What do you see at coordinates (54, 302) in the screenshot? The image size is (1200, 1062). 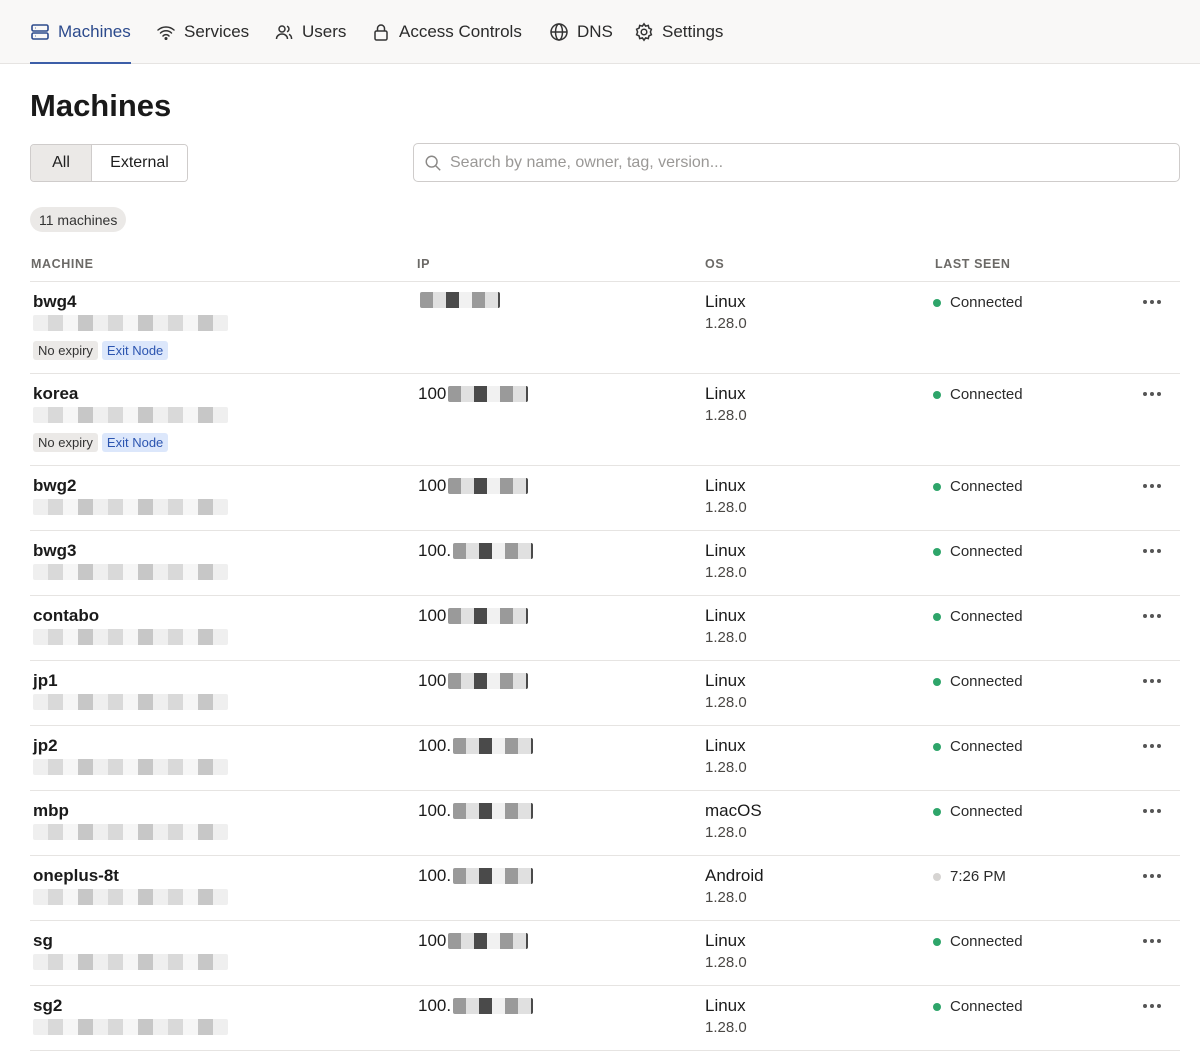 I see `machine-name: bwg4` at bounding box center [54, 302].